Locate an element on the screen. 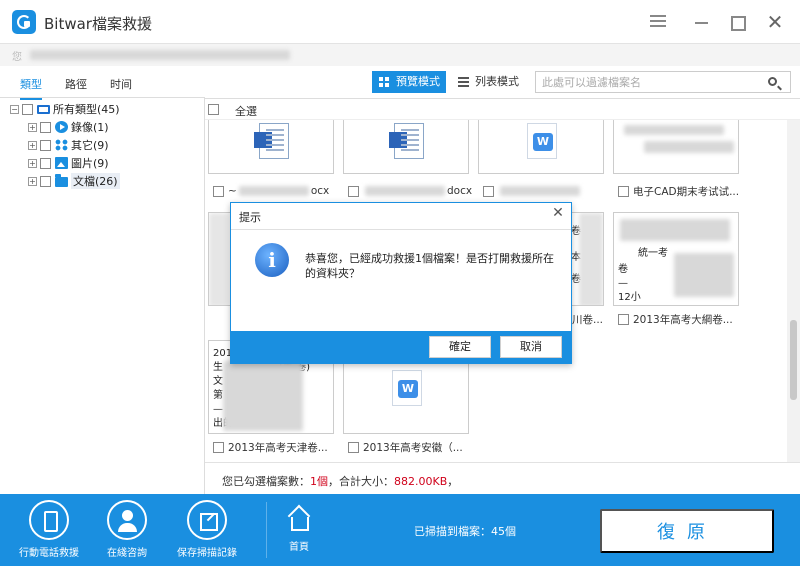 This screenshot has height=566, width=800. minimize-icon is located at coordinates (702, 22).